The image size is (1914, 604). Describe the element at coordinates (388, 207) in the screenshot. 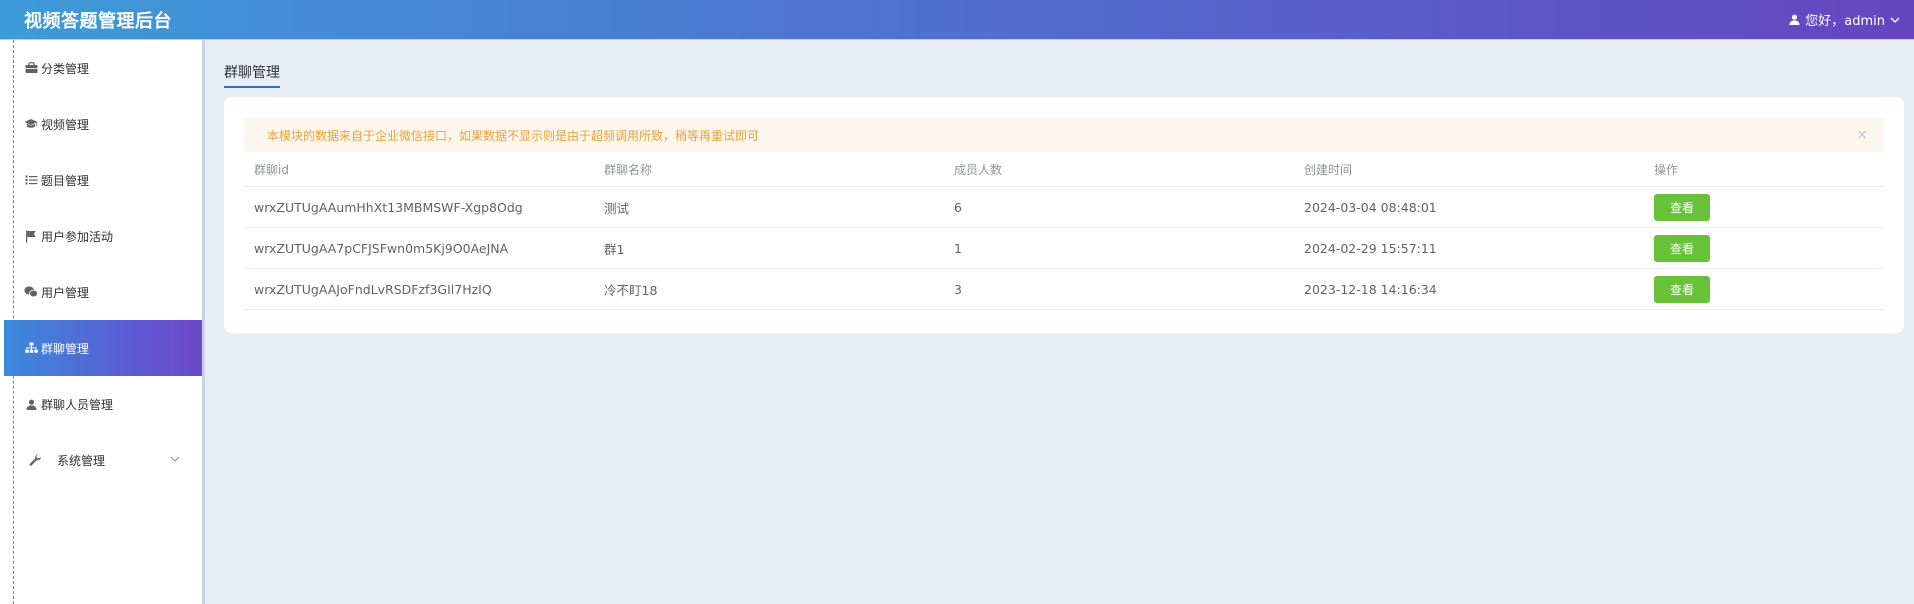

I see `cell-id: wrxZUTUgAAumHhXt13MBMSWF-Xgp8Odg` at that location.